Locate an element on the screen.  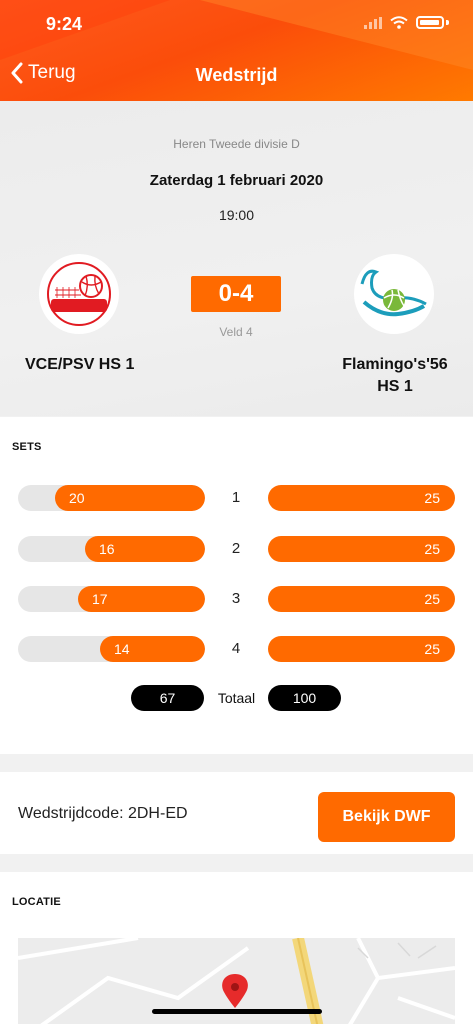
set-row: 17 3 25 is located at coordinates (236, 599).